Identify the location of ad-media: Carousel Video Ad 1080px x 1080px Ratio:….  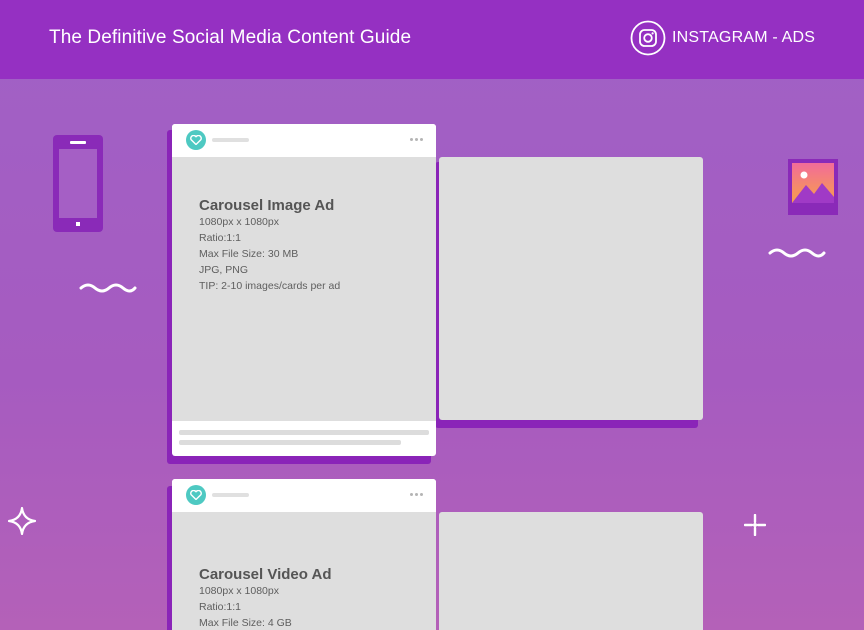
(304, 571).